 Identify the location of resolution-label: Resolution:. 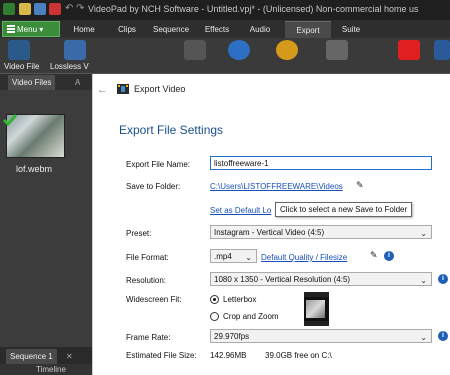
(146, 280).